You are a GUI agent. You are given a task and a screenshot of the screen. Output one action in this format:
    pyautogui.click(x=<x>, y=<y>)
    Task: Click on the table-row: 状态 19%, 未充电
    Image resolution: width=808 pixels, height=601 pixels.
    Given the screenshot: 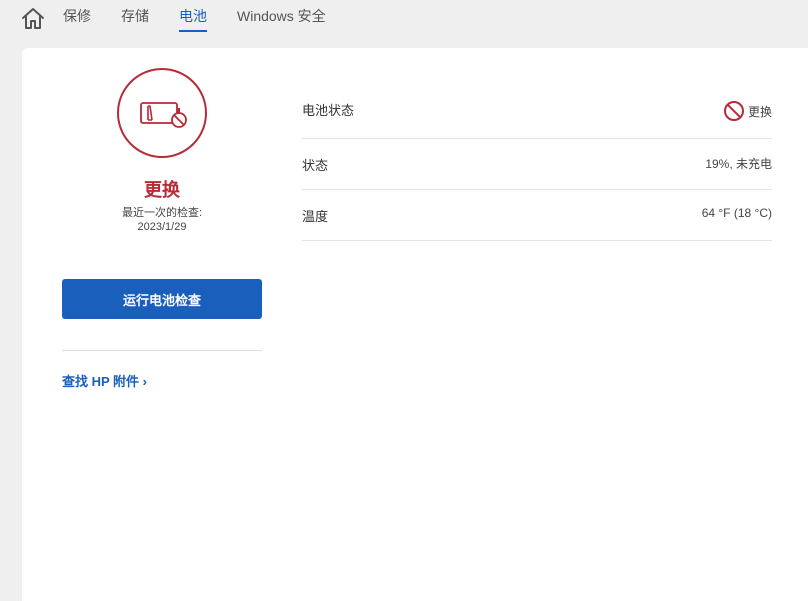 What is the action you would take?
    pyautogui.click(x=537, y=164)
    